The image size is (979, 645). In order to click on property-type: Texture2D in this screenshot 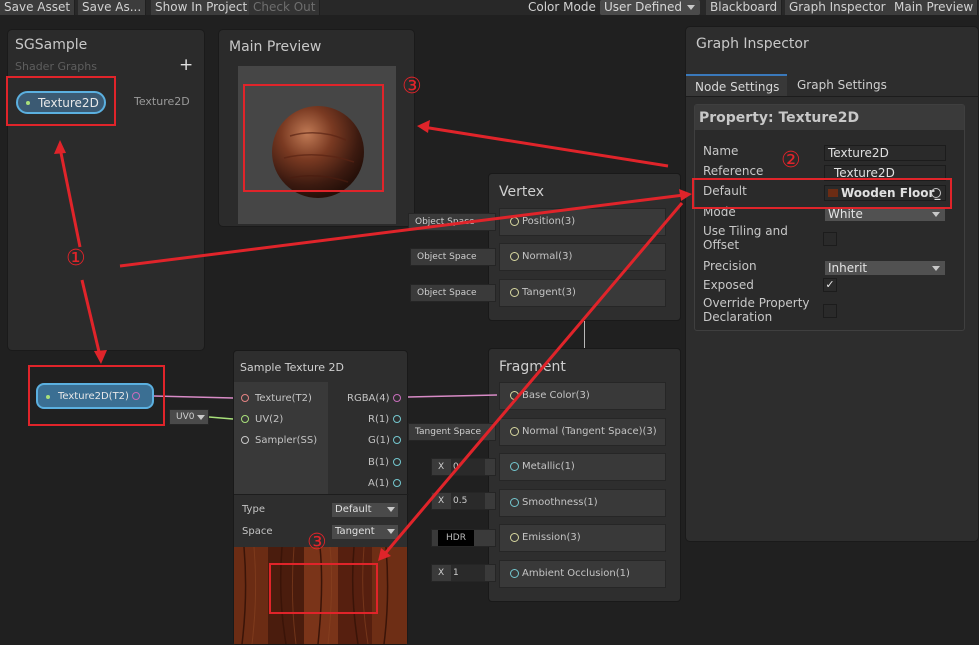, I will do `click(162, 101)`.